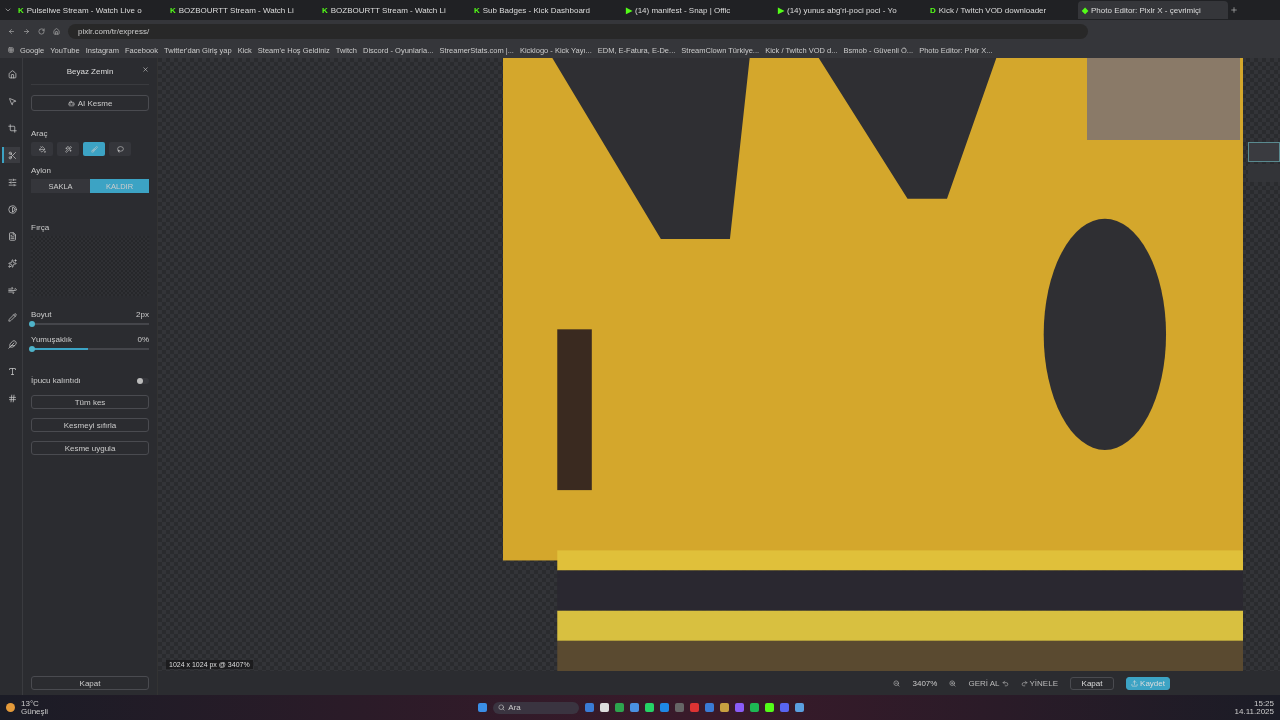 The width and height of the screenshot is (1280, 720). Describe the element at coordinates (41, 227) in the screenshot. I see `section-label: Fırça` at that location.